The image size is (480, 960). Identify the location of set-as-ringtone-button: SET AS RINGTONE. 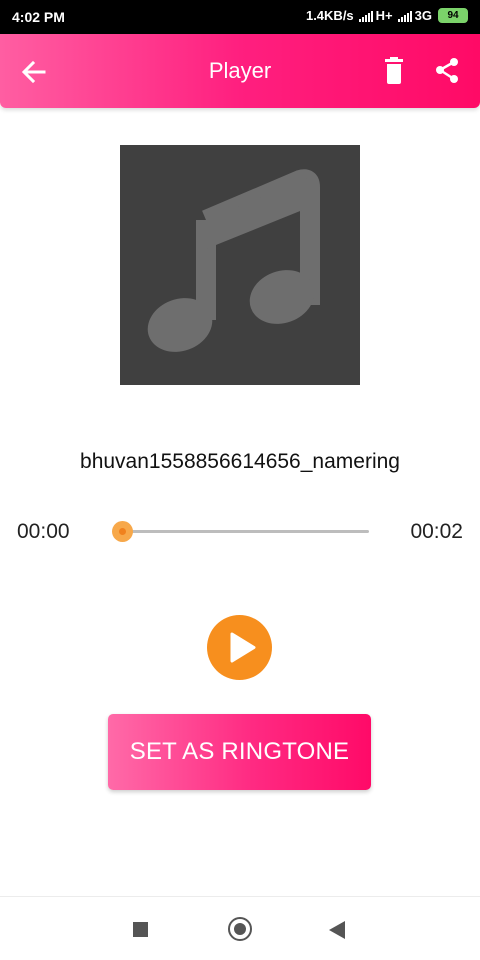
(239, 752).